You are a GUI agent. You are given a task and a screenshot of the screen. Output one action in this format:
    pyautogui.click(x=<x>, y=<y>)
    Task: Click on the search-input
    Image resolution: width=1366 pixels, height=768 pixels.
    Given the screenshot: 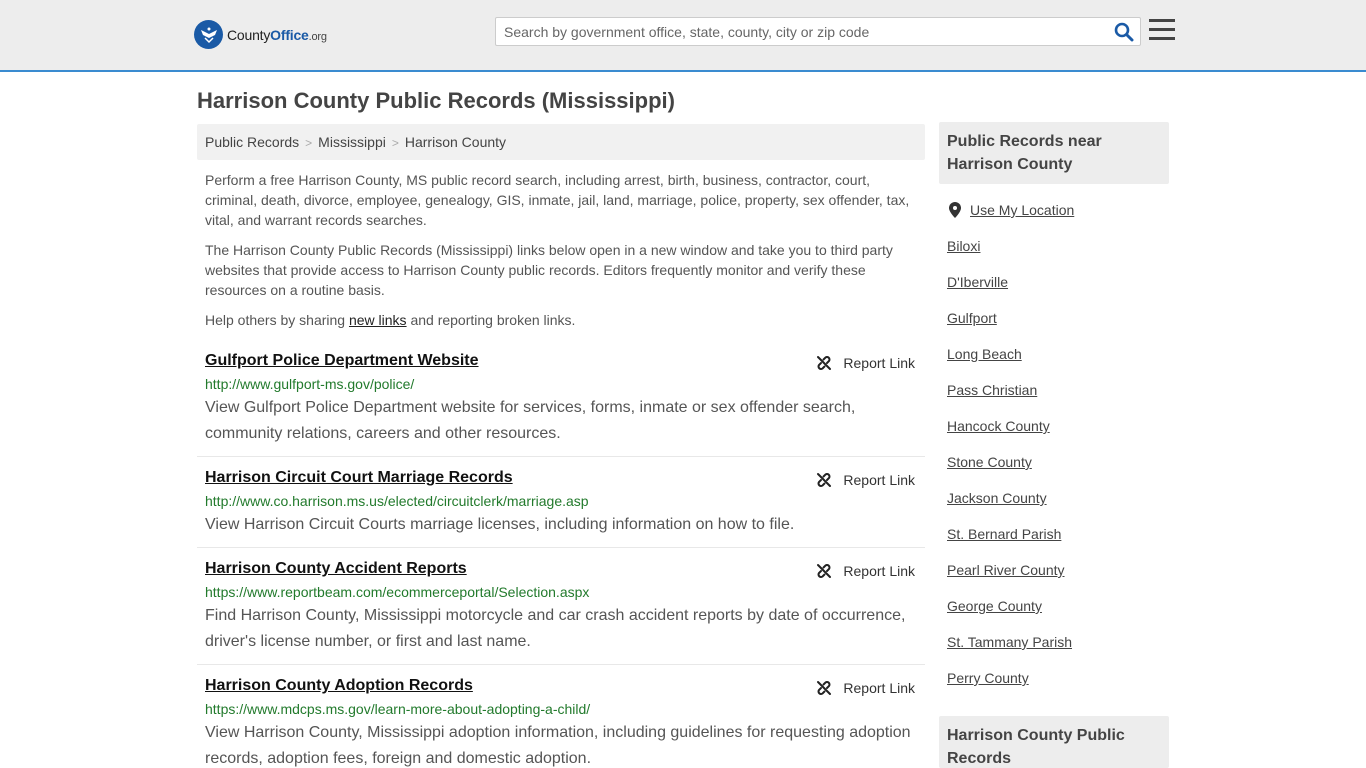 What is the action you would take?
    pyautogui.click(x=796, y=31)
    